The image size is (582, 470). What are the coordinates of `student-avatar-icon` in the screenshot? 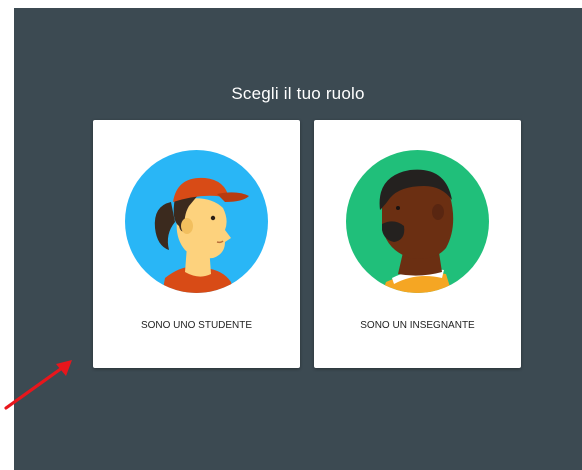 It's located at (196, 221).